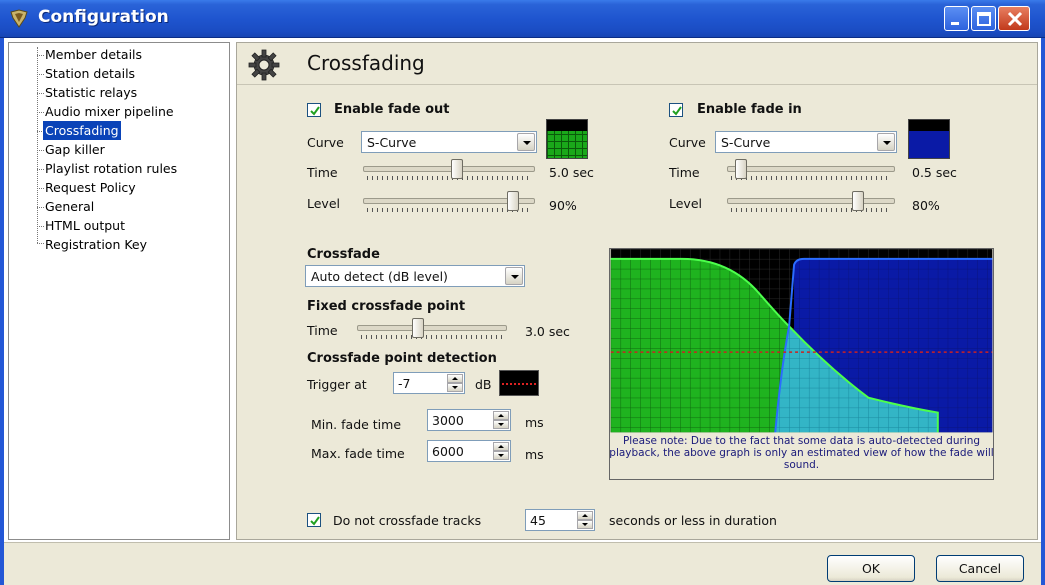 This screenshot has height=585, width=1045. Describe the element at coordinates (469, 451) in the screenshot. I see `max-fade-time-spinner: 6000` at that location.